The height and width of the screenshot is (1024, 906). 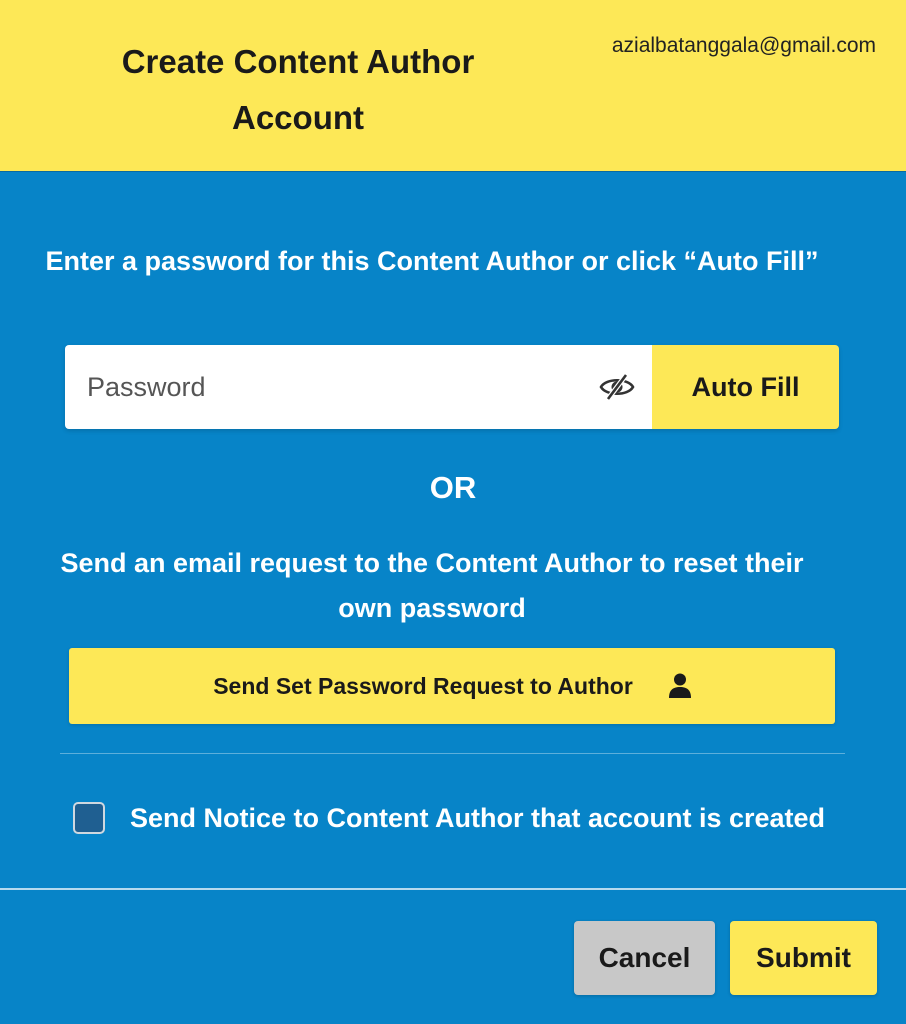 I want to click on eye-slash-icon, so click(x=617, y=387).